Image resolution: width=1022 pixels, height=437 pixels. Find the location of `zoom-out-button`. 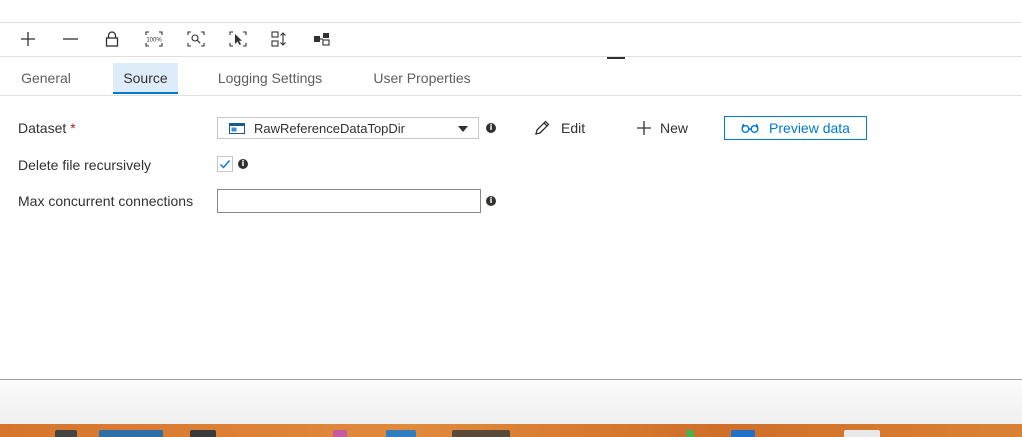

zoom-out-button is located at coordinates (70, 39).